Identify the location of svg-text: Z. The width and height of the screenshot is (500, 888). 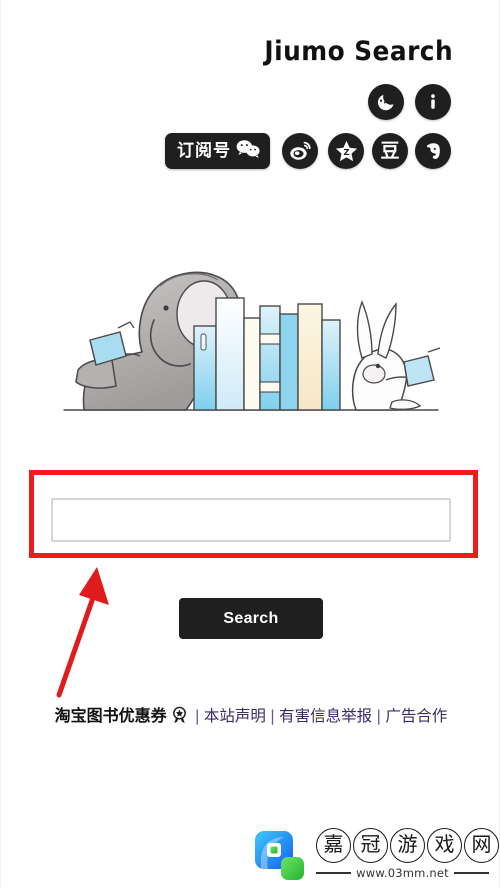
(346, 152).